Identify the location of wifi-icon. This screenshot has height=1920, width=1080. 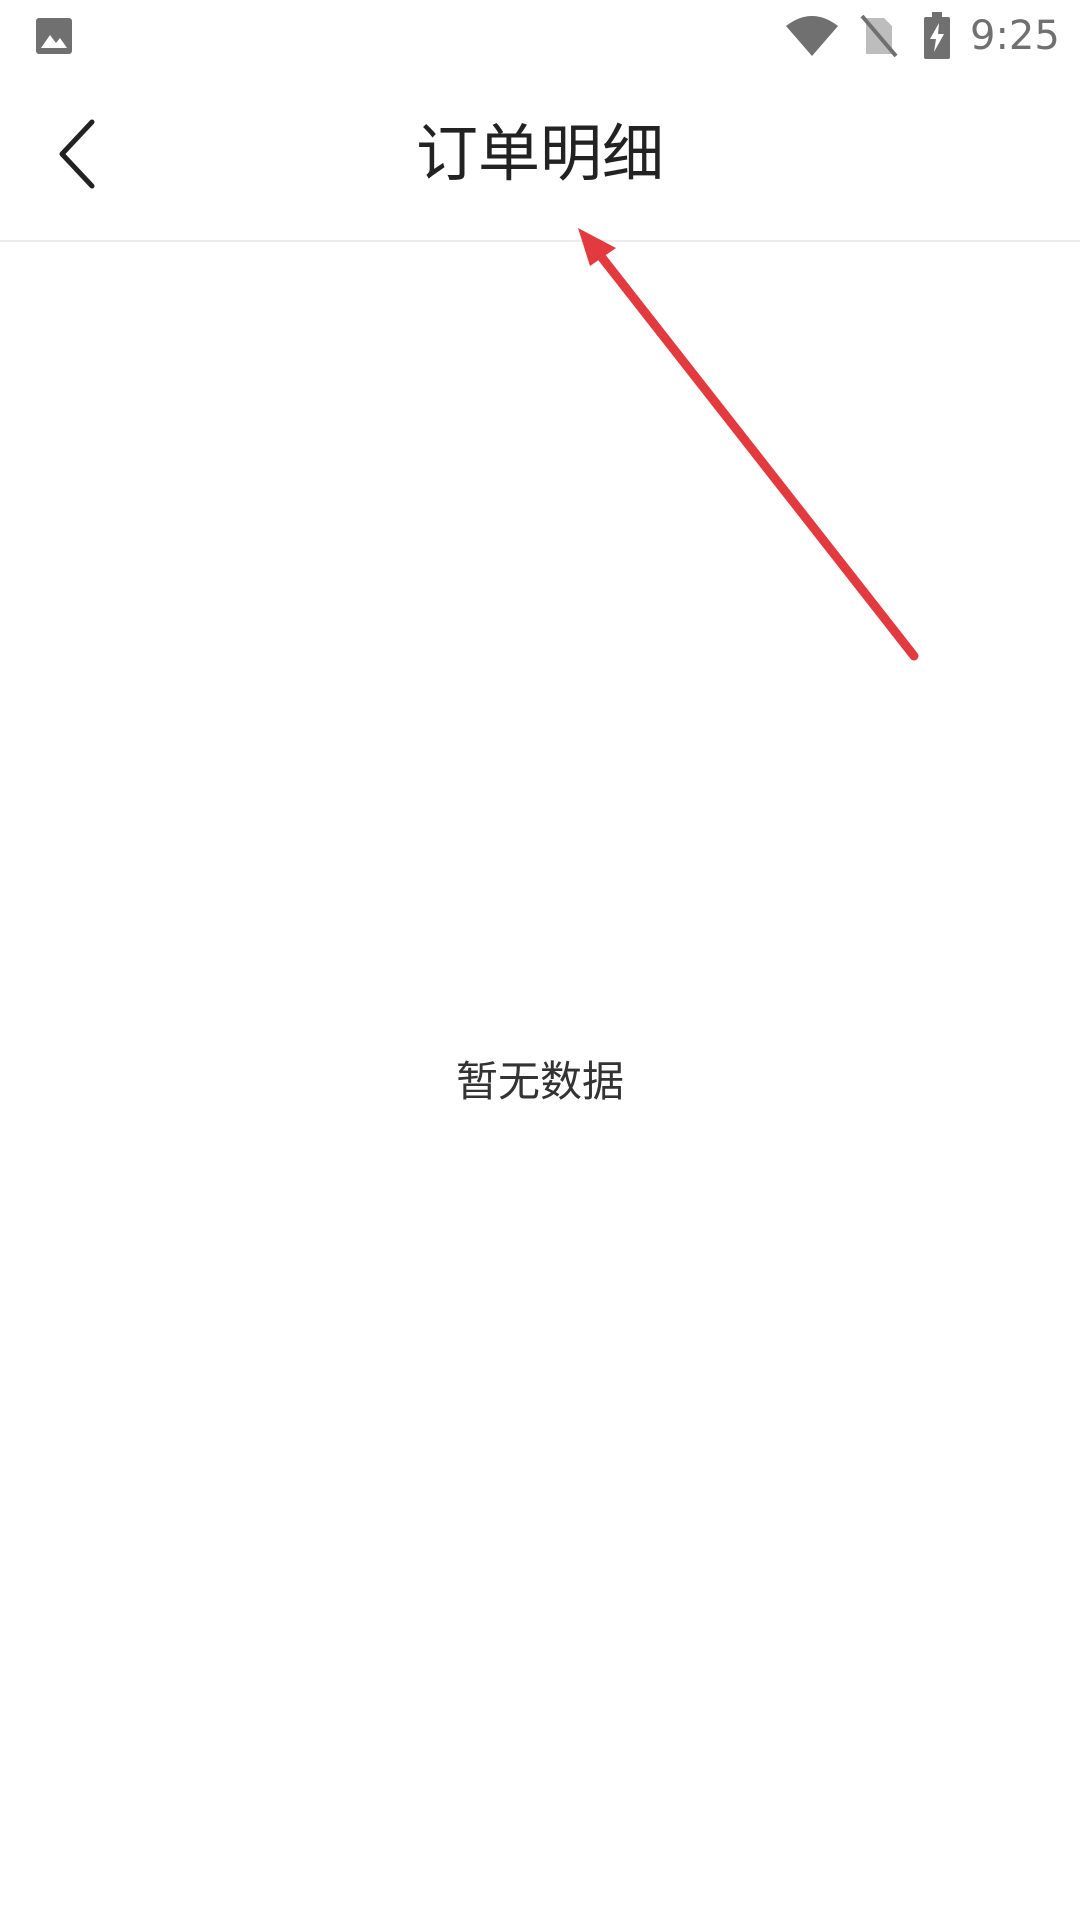
(812, 36).